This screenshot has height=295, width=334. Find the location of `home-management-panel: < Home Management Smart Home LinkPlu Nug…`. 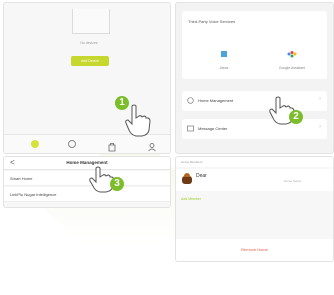

home-management-panel: < Home Management Smart Home LinkPlu Nug… is located at coordinates (87, 182).